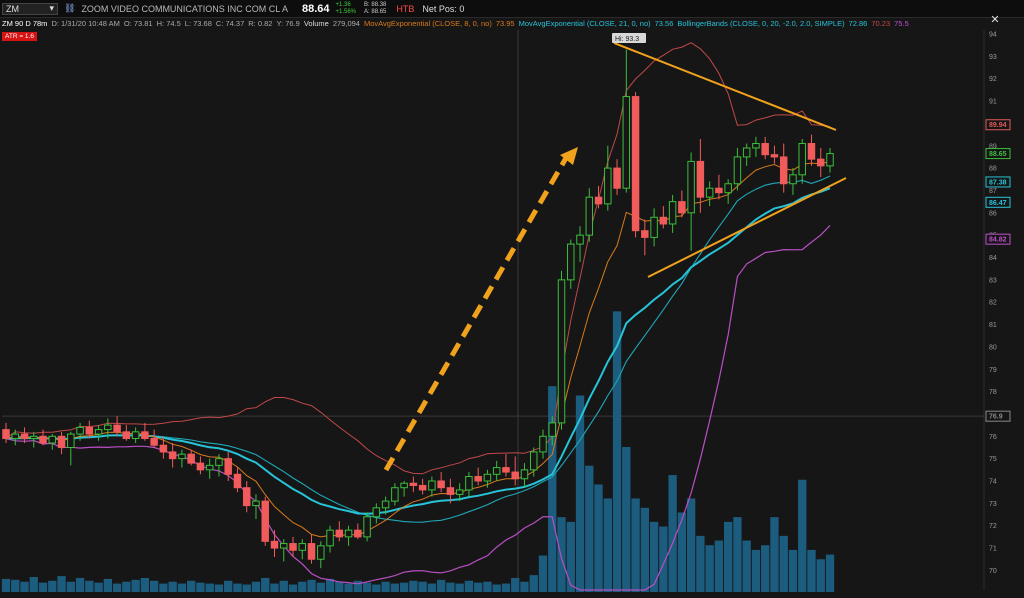 This screenshot has width=1024, height=598. I want to click on support-trendline, so click(747, 227).